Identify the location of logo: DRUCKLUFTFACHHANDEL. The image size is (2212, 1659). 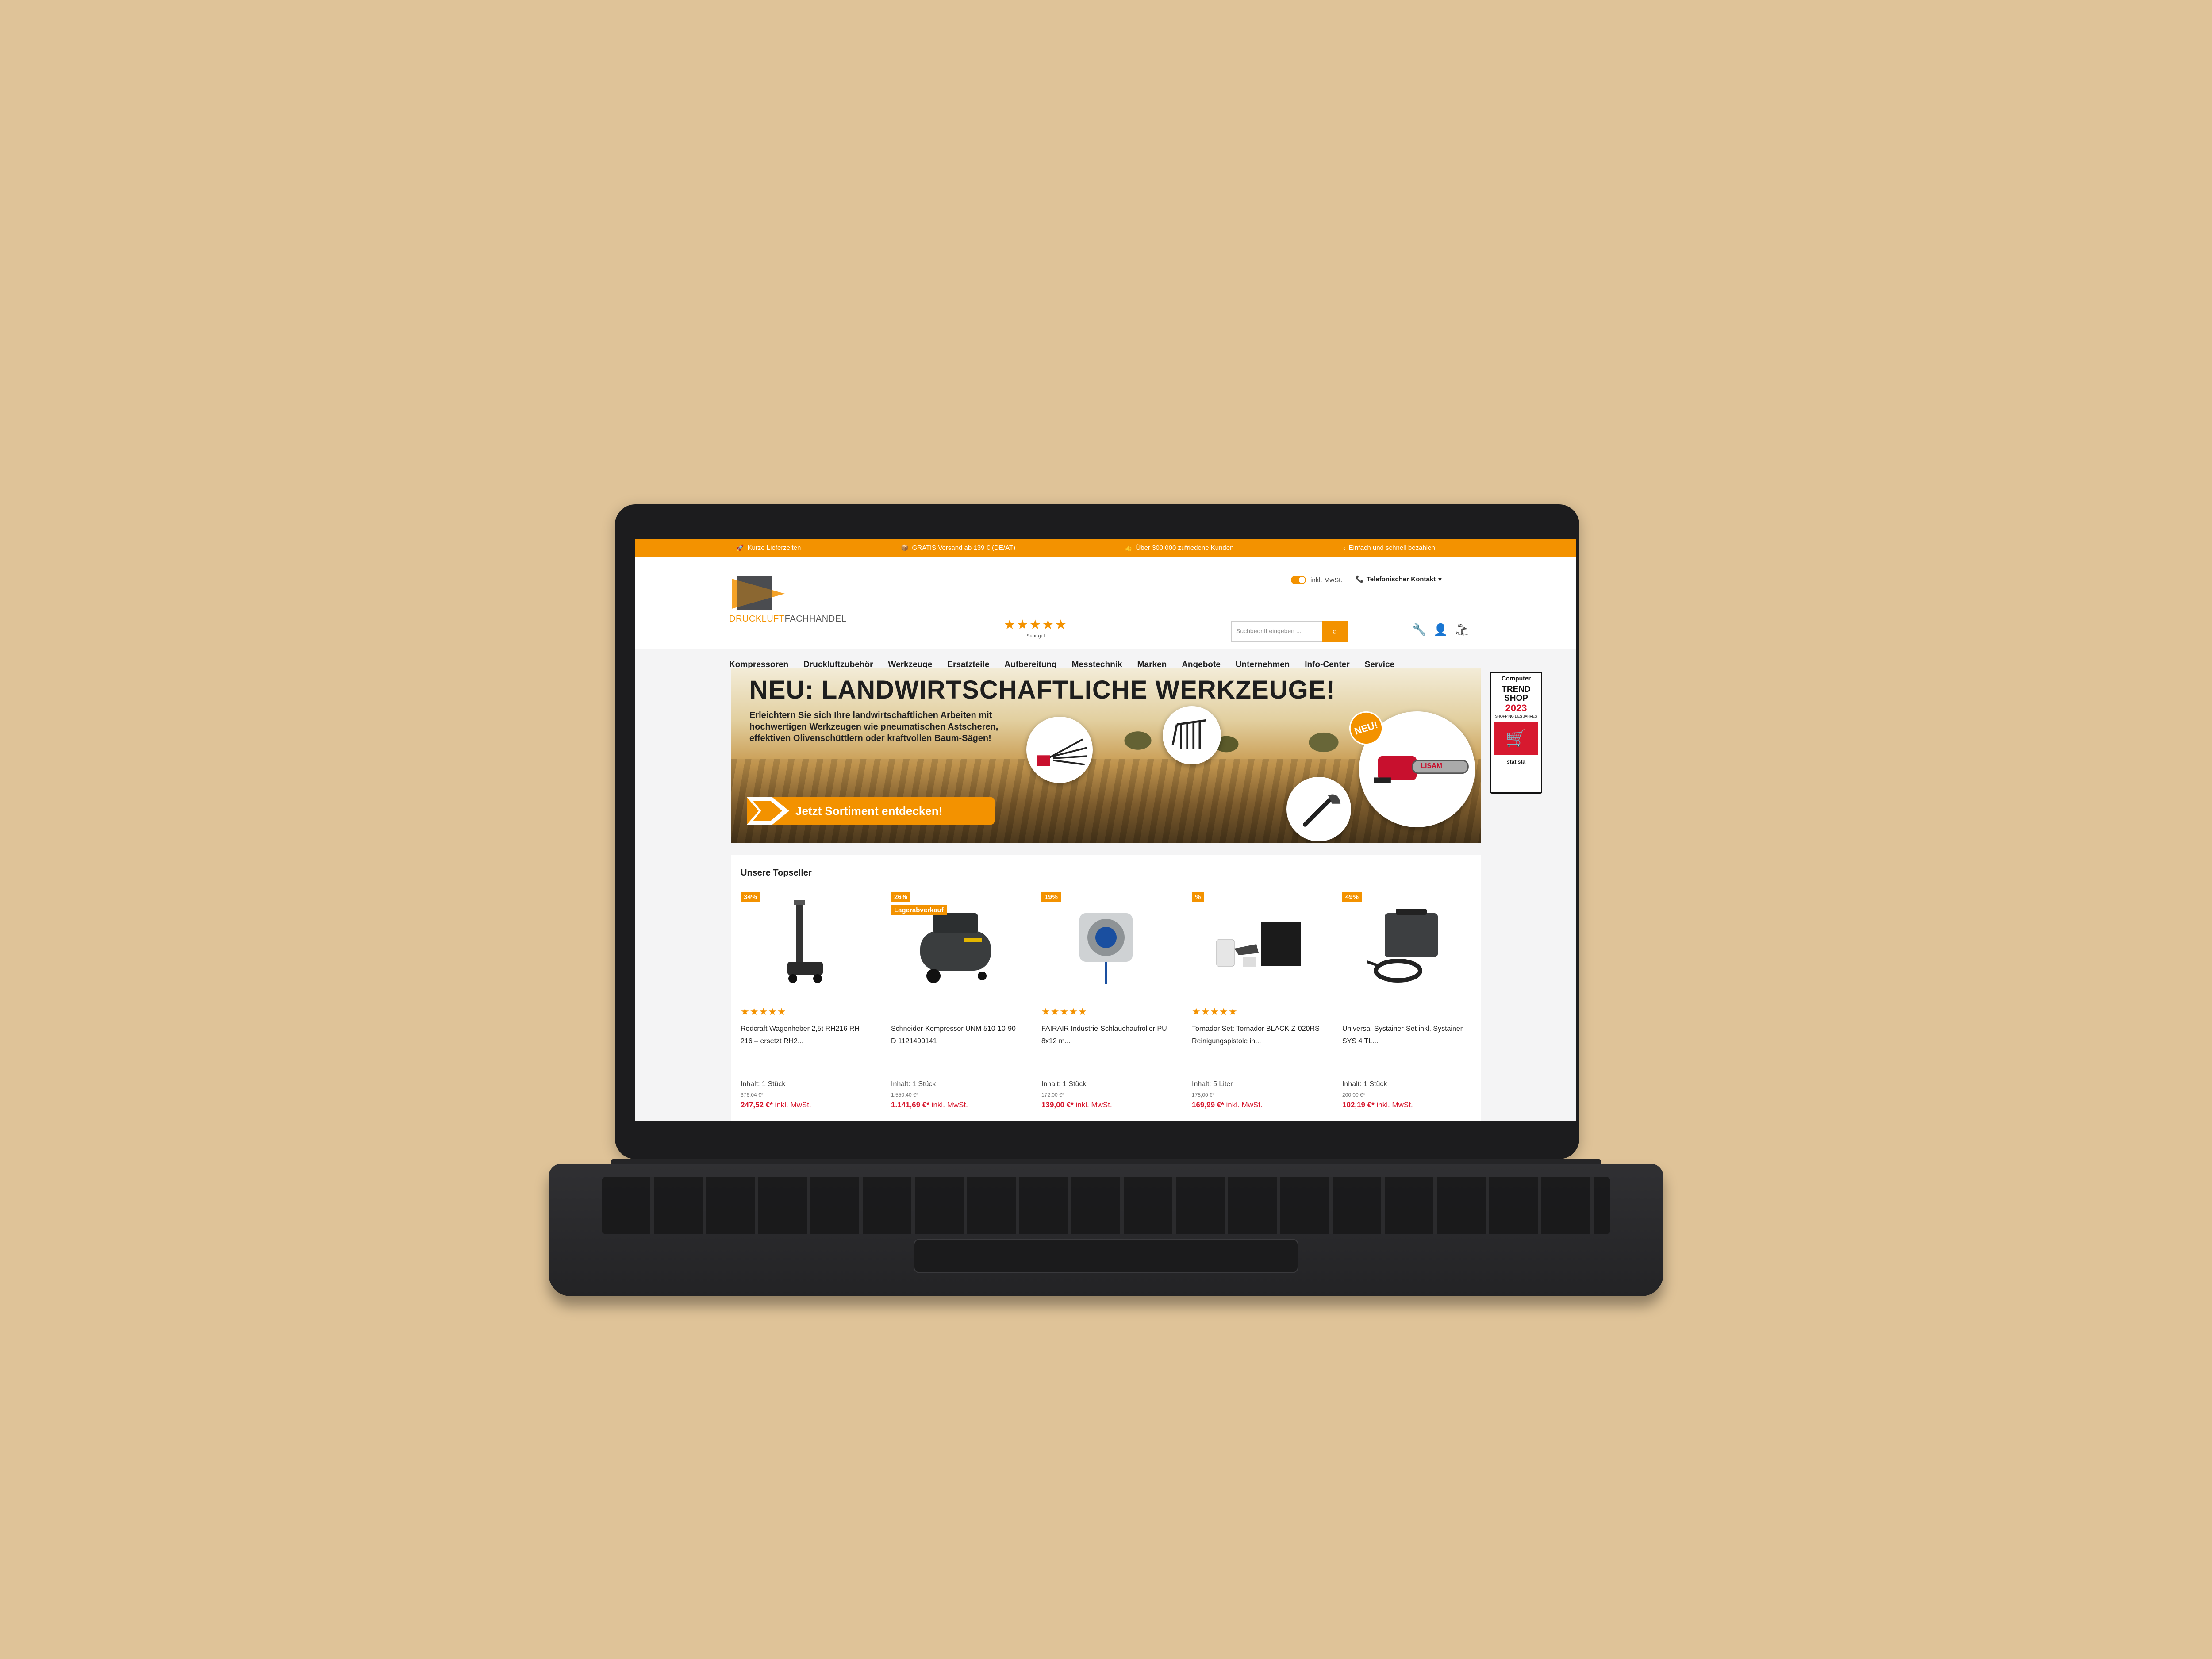
(791, 599).